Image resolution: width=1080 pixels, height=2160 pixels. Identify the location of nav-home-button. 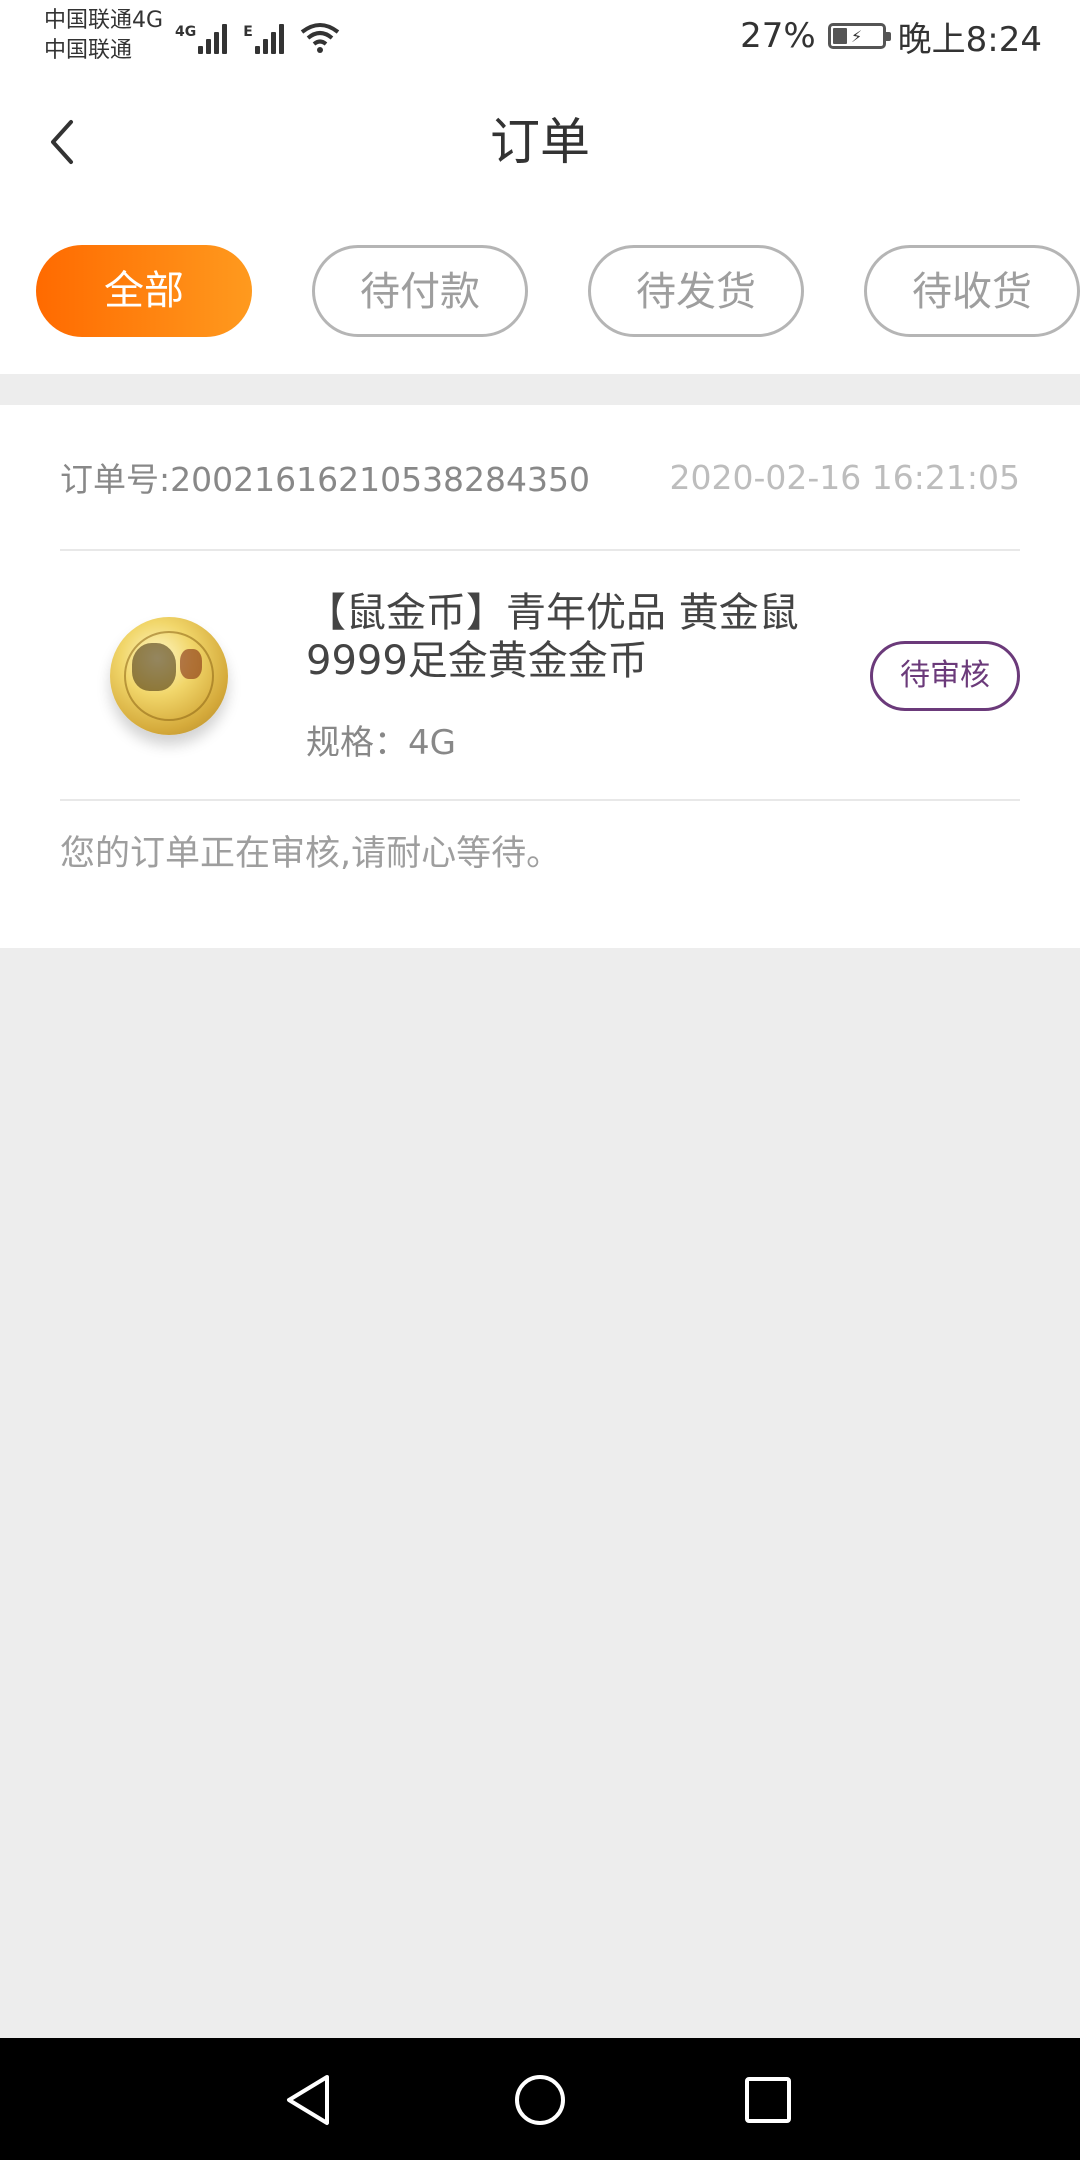
(540, 2100).